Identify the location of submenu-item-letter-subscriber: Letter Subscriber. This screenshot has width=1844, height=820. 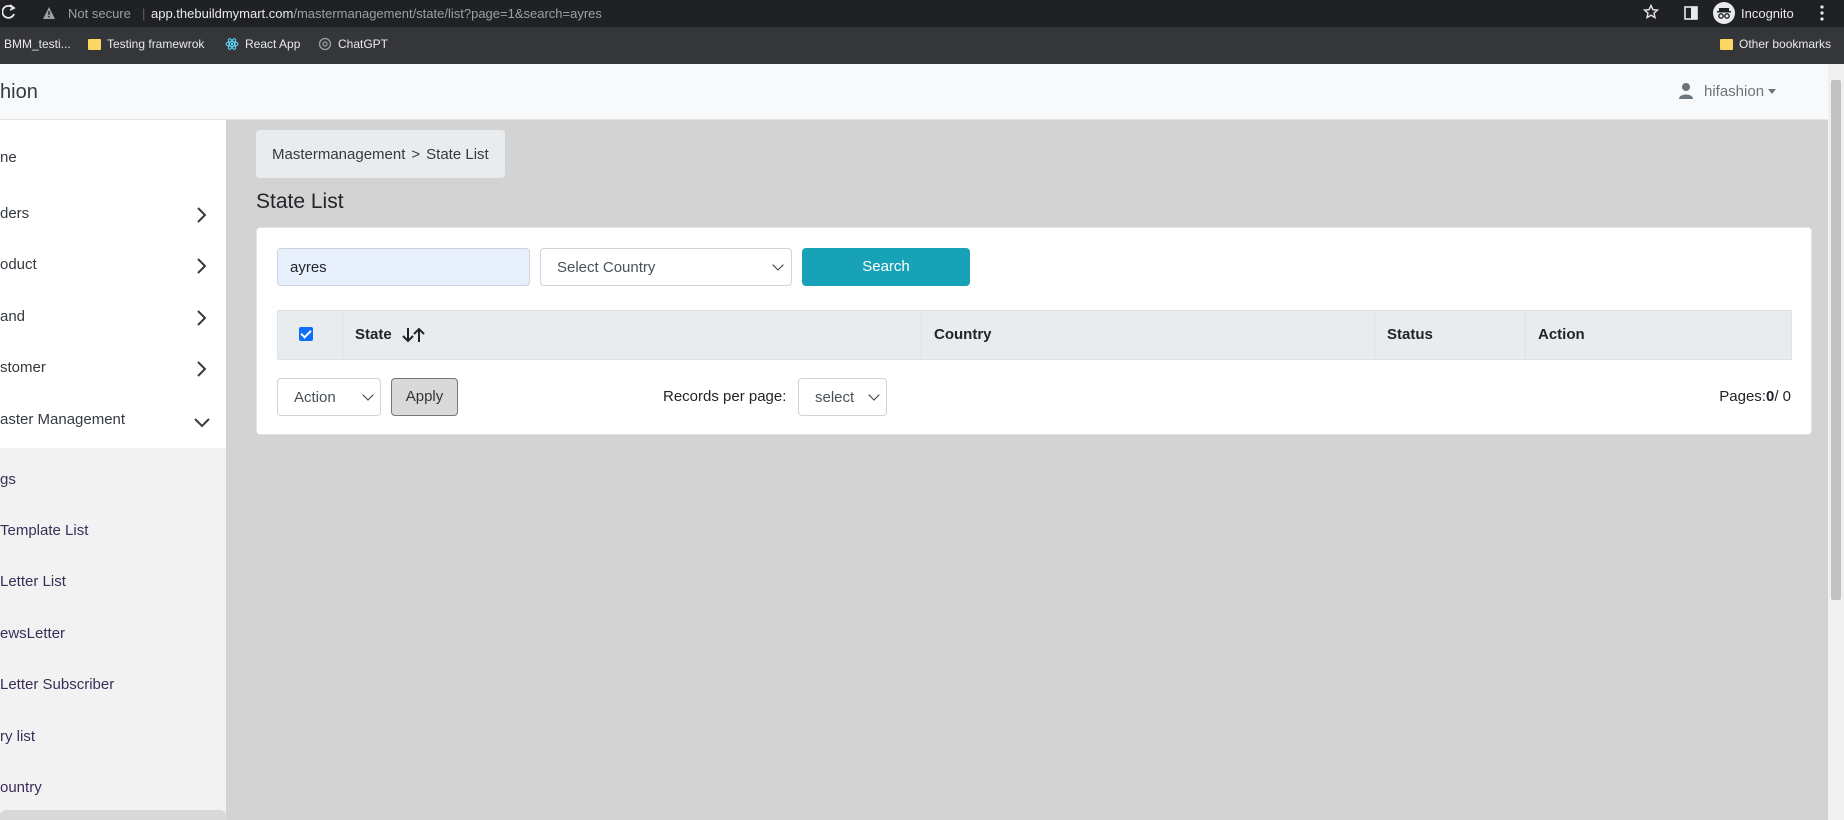
(113, 685).